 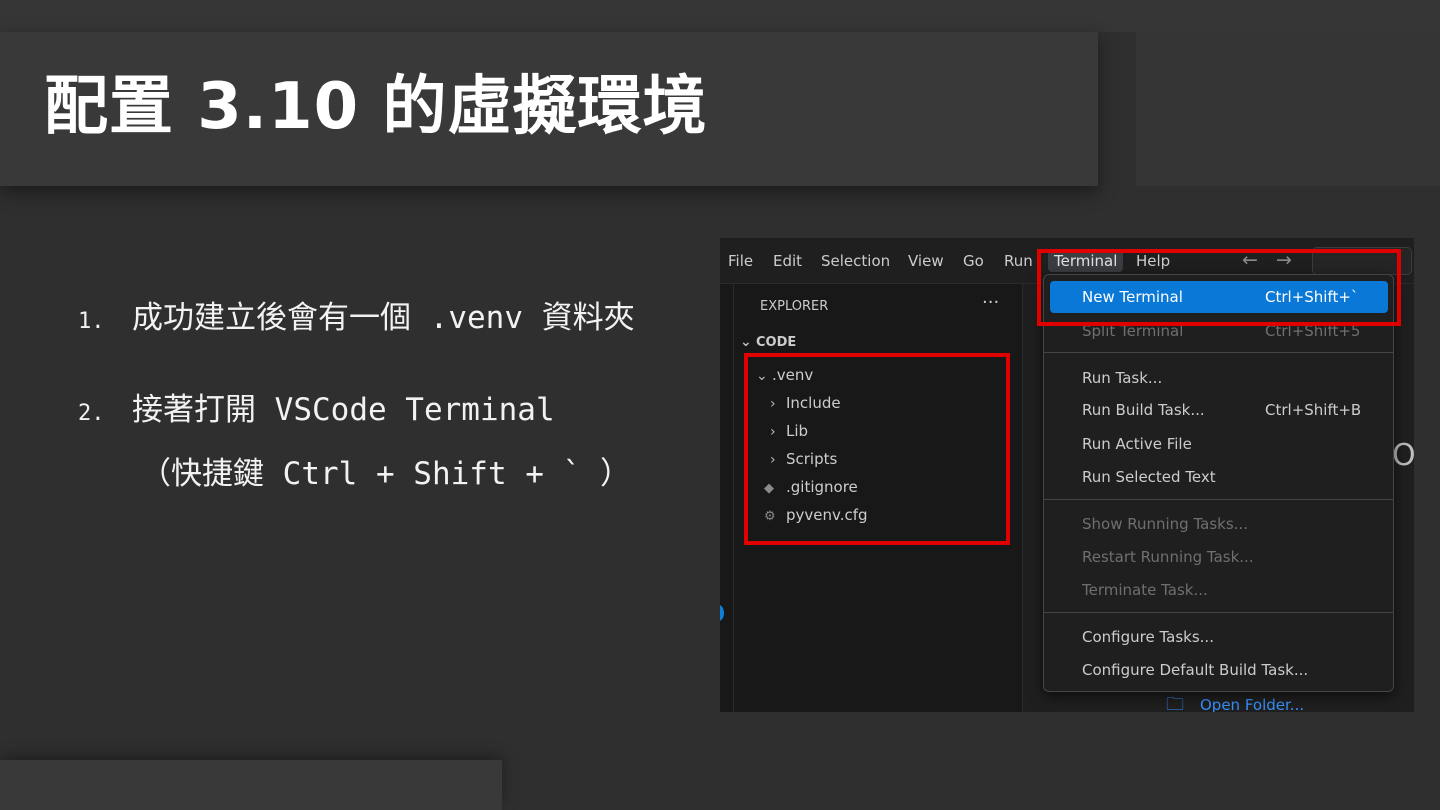 What do you see at coordinates (855, 261) in the screenshot?
I see `menu-selection: Selection` at bounding box center [855, 261].